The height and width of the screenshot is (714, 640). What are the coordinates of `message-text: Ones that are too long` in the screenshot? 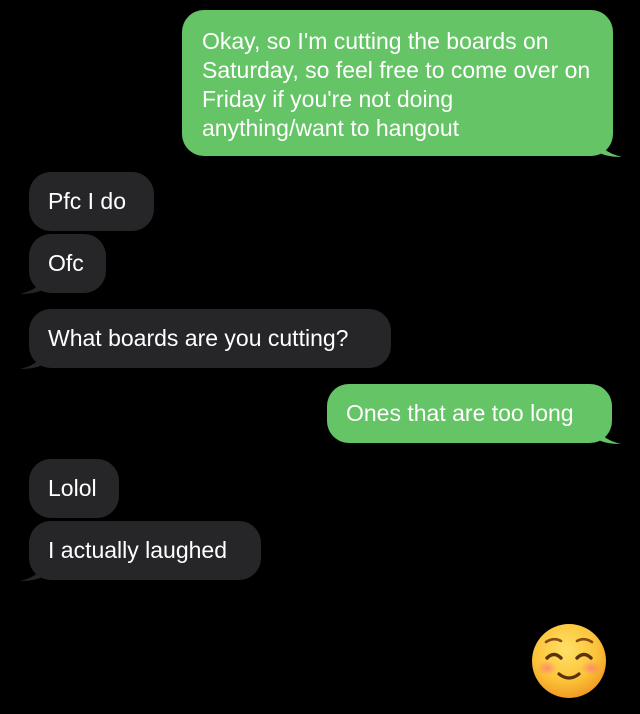 It's located at (460, 413).